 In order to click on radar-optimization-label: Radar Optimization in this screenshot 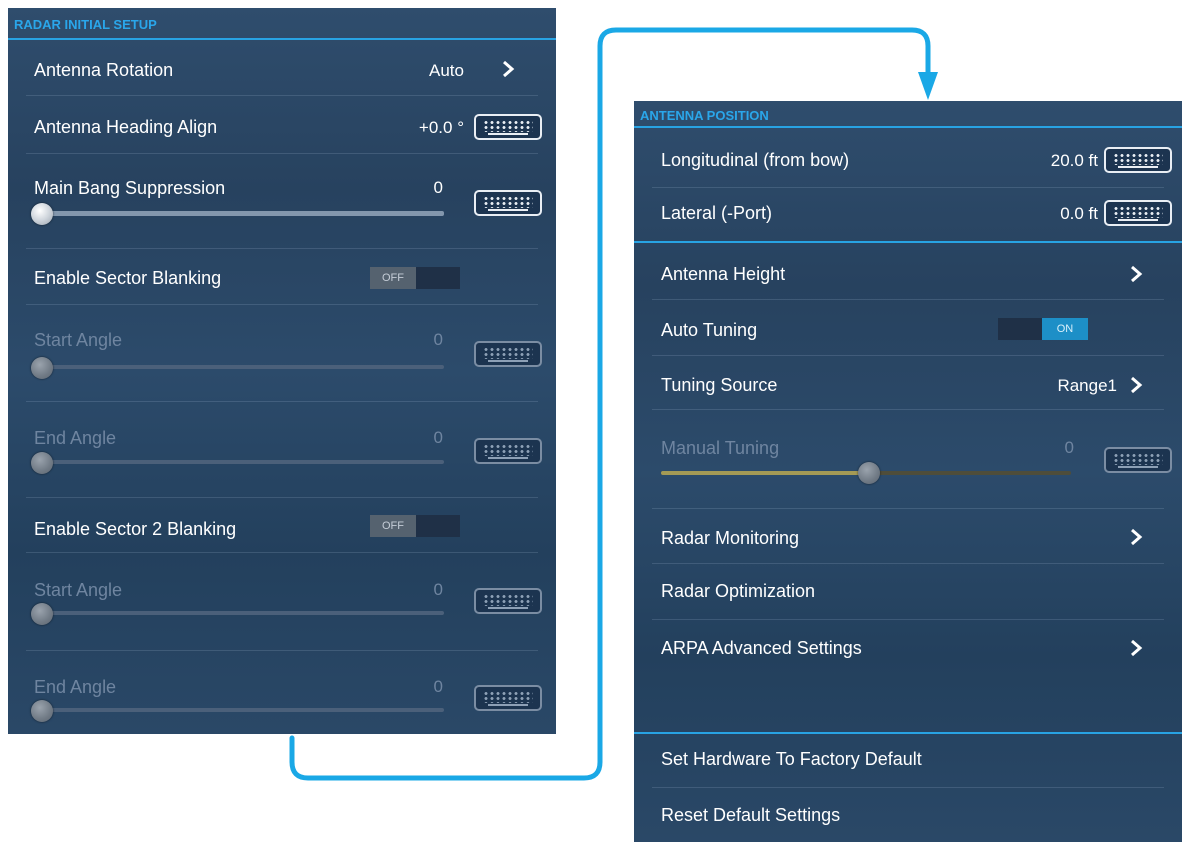, I will do `click(738, 591)`.